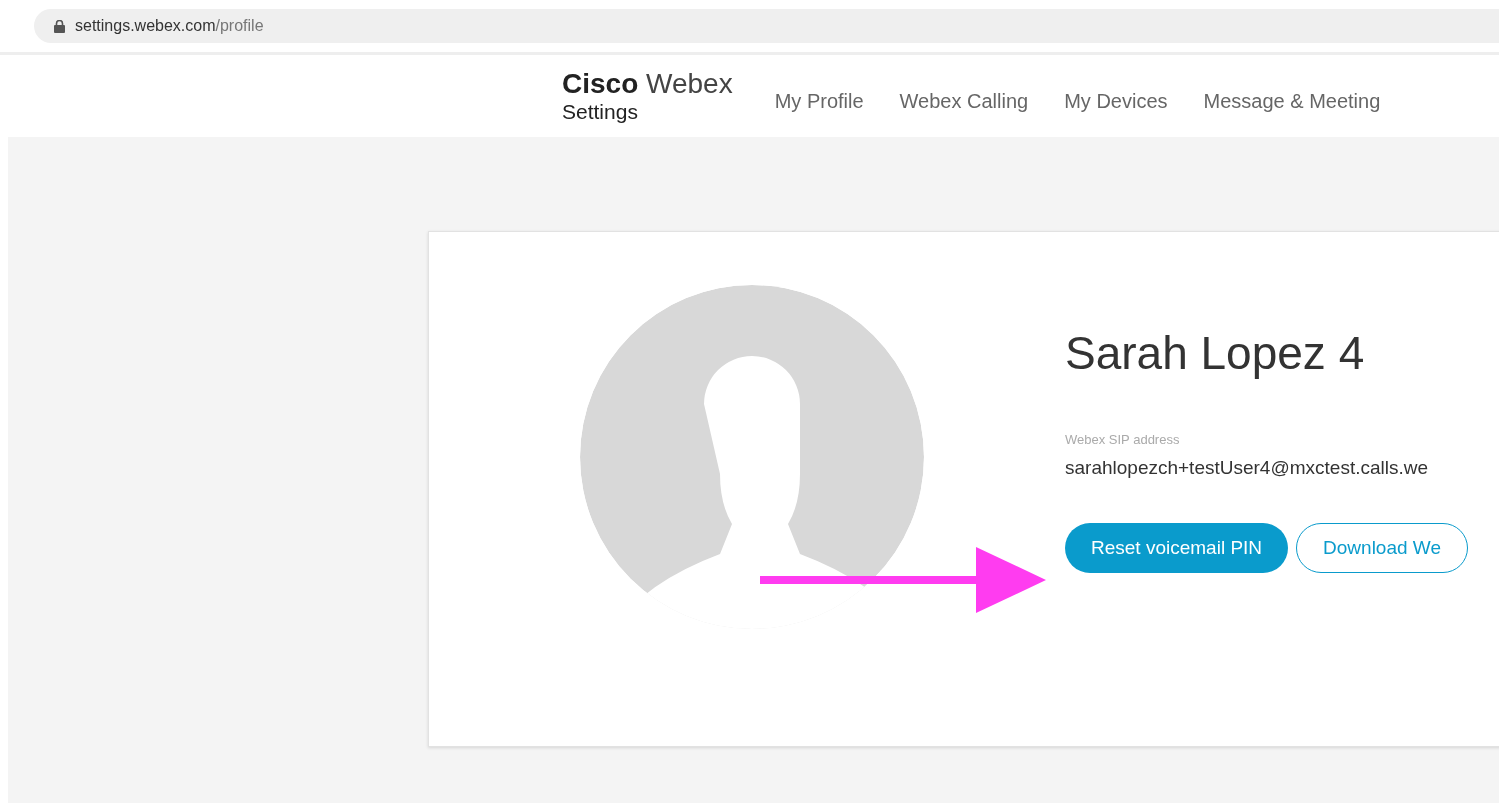 This screenshot has width=1499, height=803. I want to click on address-bar: settings.webex.com/profile, so click(766, 26).